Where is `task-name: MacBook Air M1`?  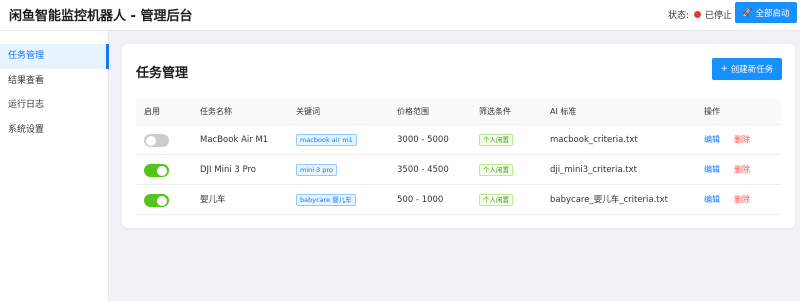 task-name: MacBook Air M1 is located at coordinates (234, 140).